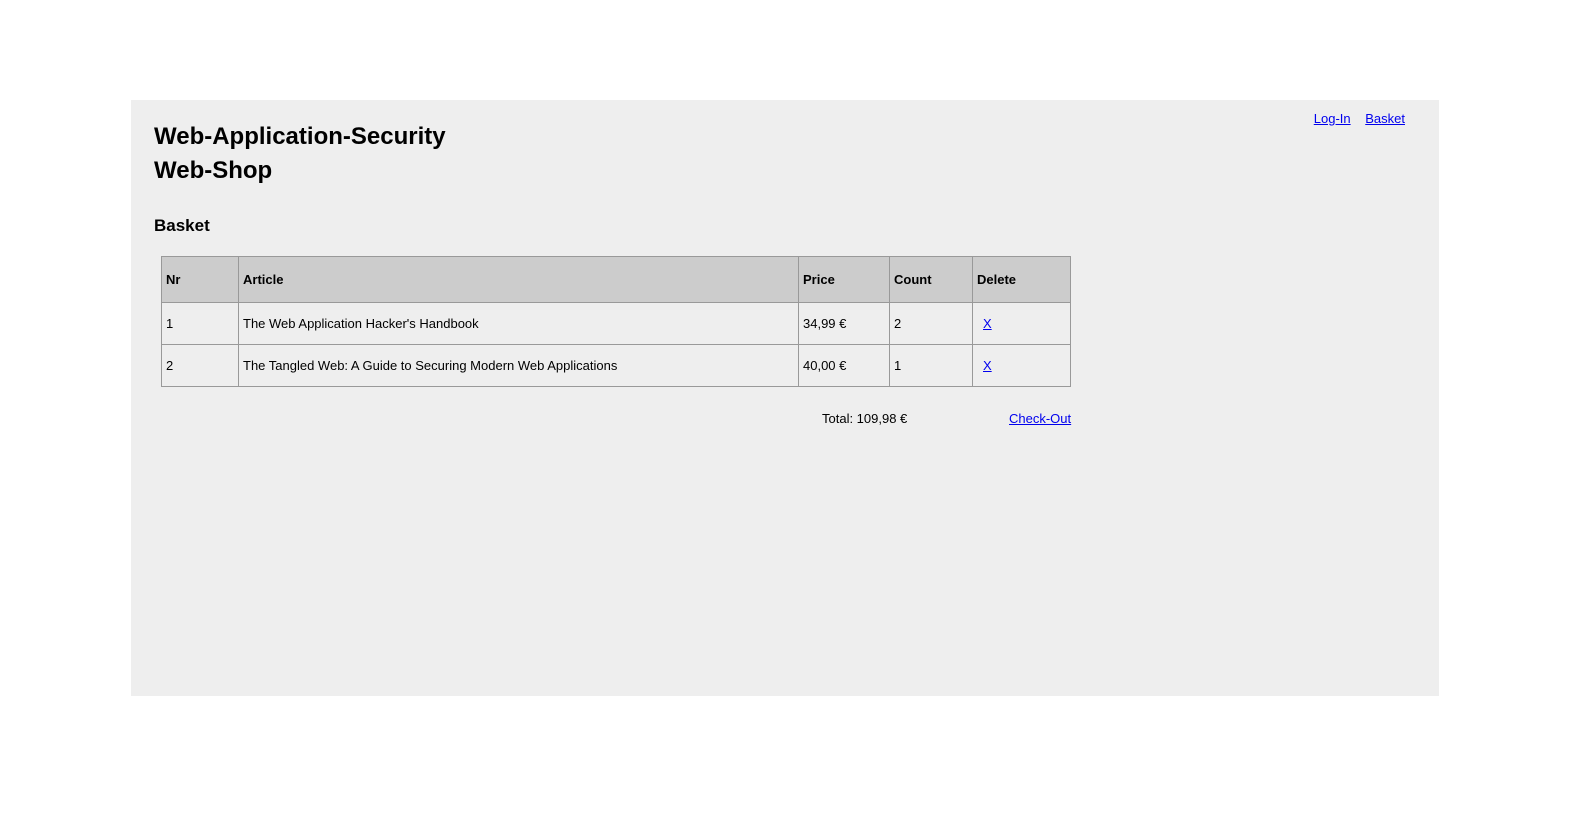 The height and width of the screenshot is (820, 1582). Describe the element at coordinates (844, 323) in the screenshot. I see `cell-price: 34,99 €` at that location.